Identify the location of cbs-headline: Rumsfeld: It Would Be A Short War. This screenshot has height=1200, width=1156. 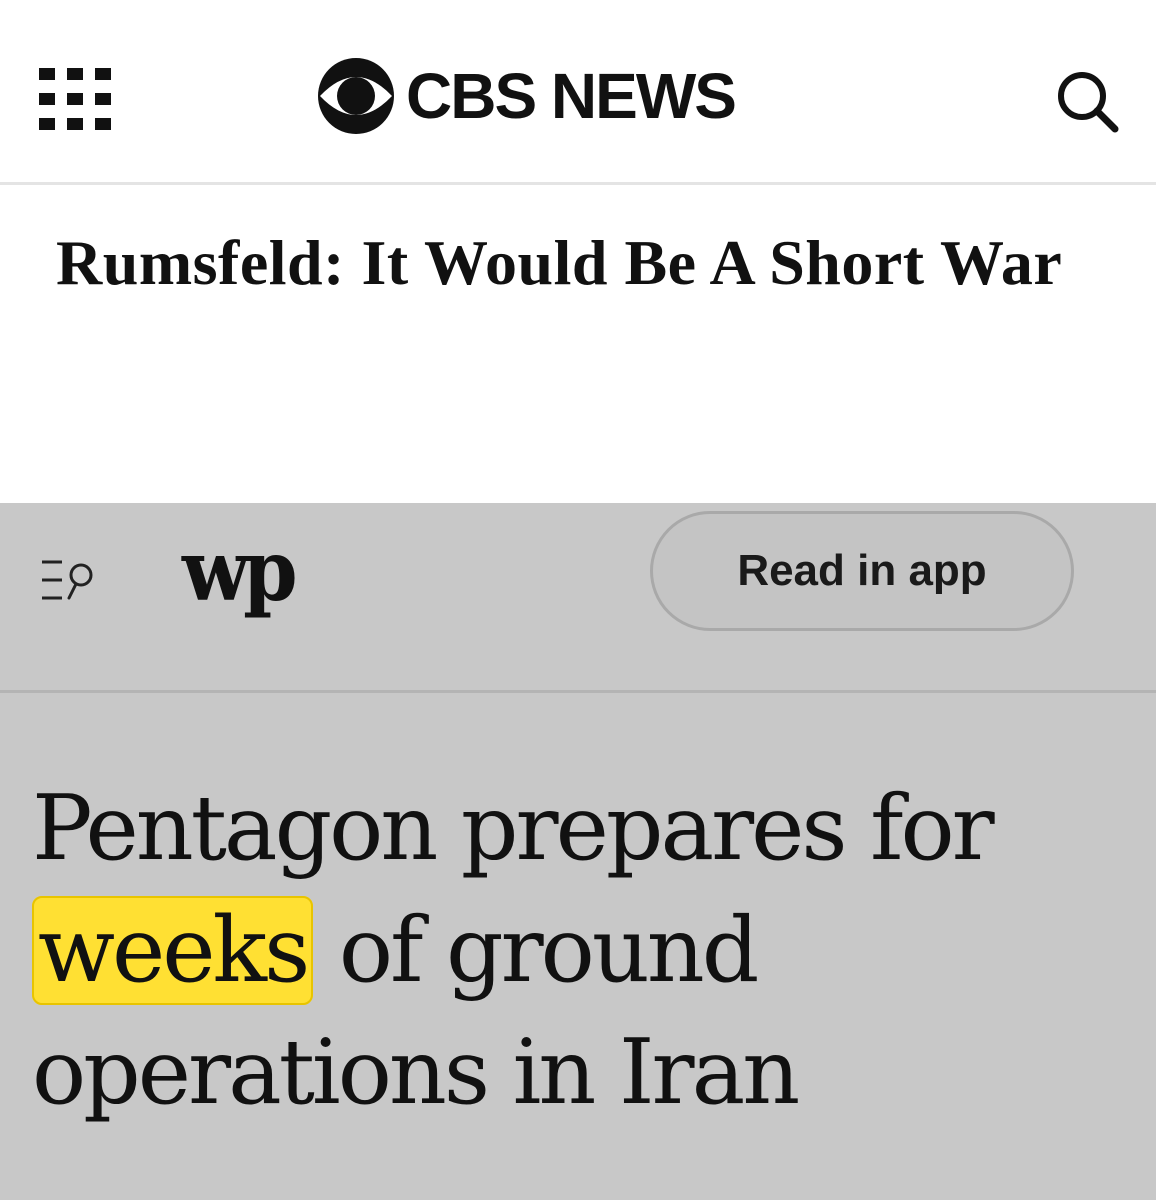
(596, 263).